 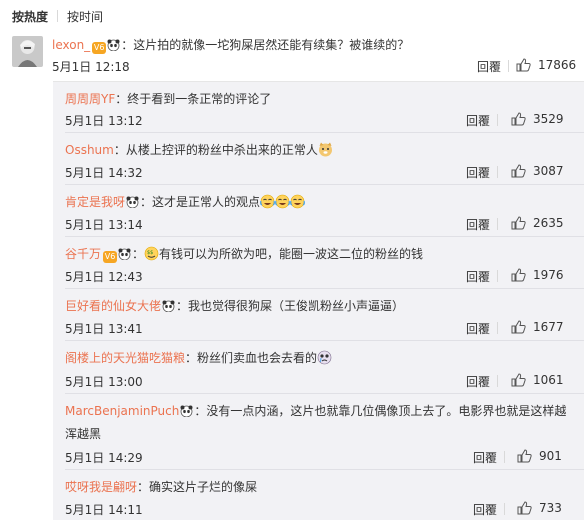 What do you see at coordinates (104, 121) in the screenshot?
I see `reply-time: 5月1日 13:12` at bounding box center [104, 121].